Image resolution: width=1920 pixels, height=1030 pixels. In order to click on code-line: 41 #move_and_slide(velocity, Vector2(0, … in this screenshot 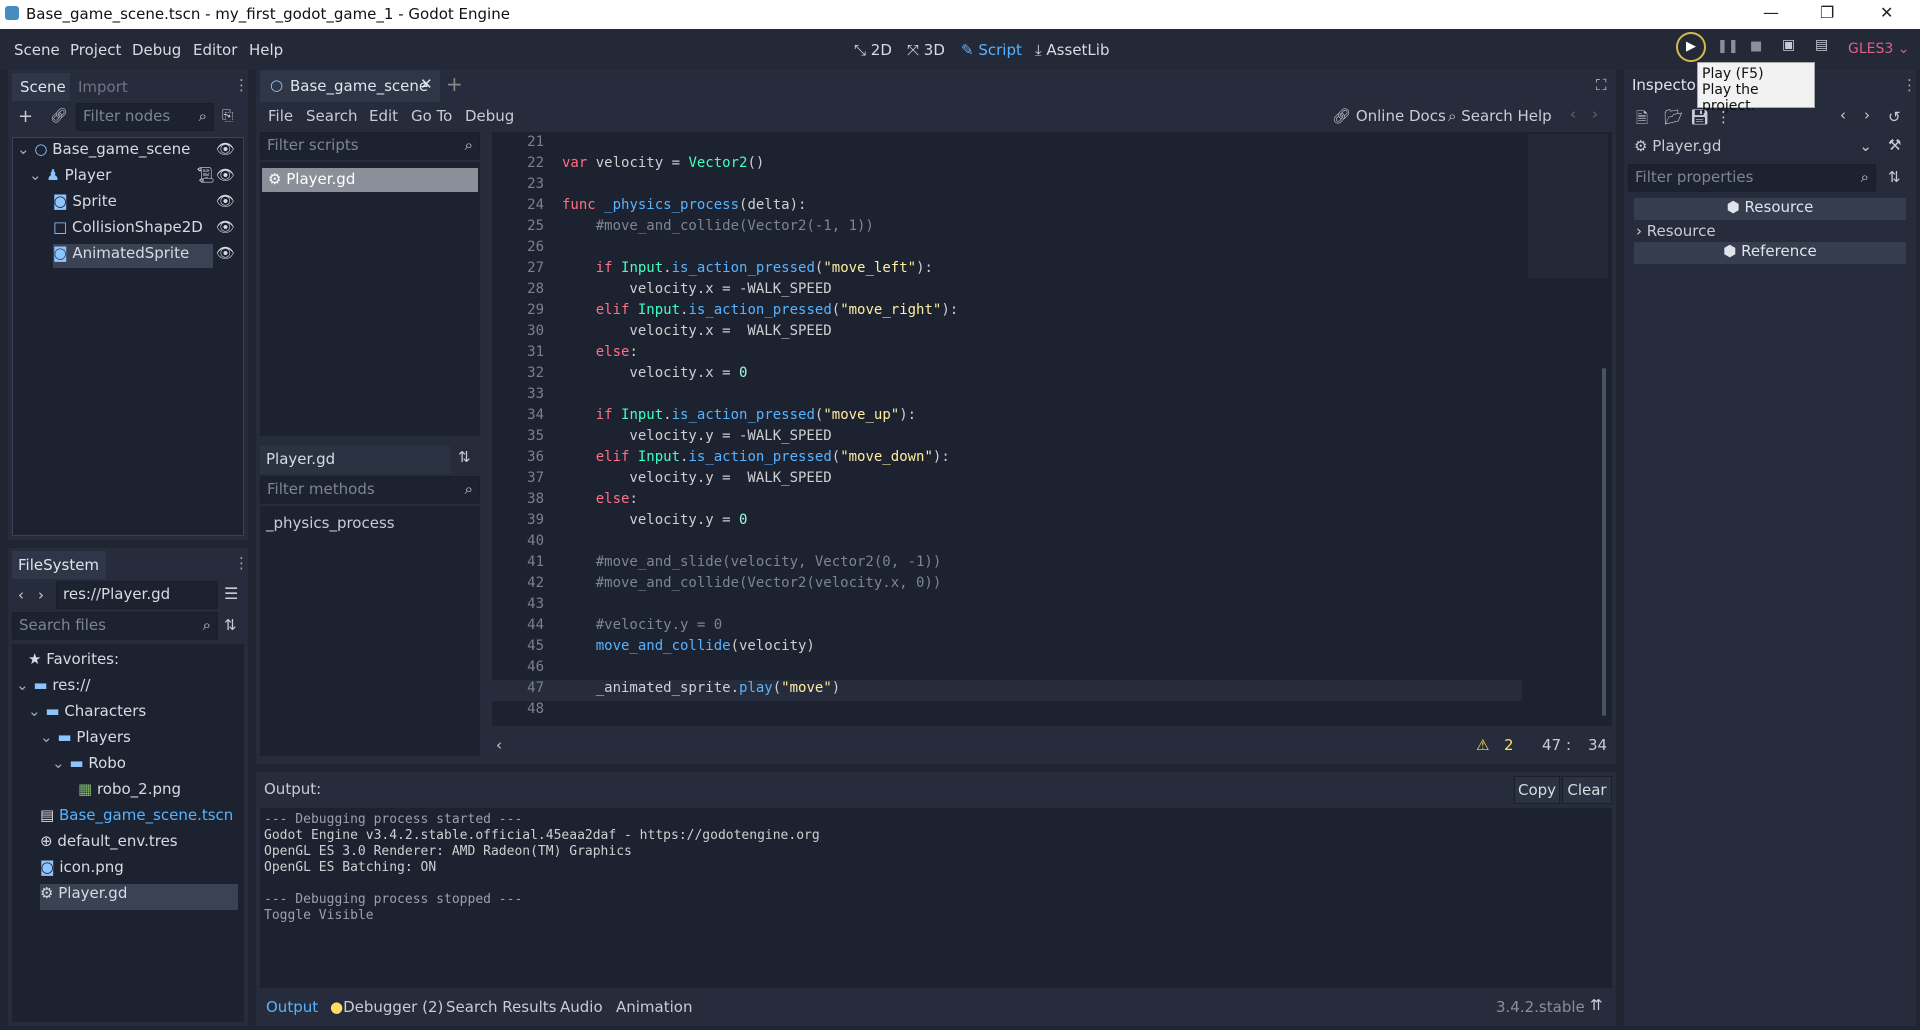, I will do `click(1007, 564)`.